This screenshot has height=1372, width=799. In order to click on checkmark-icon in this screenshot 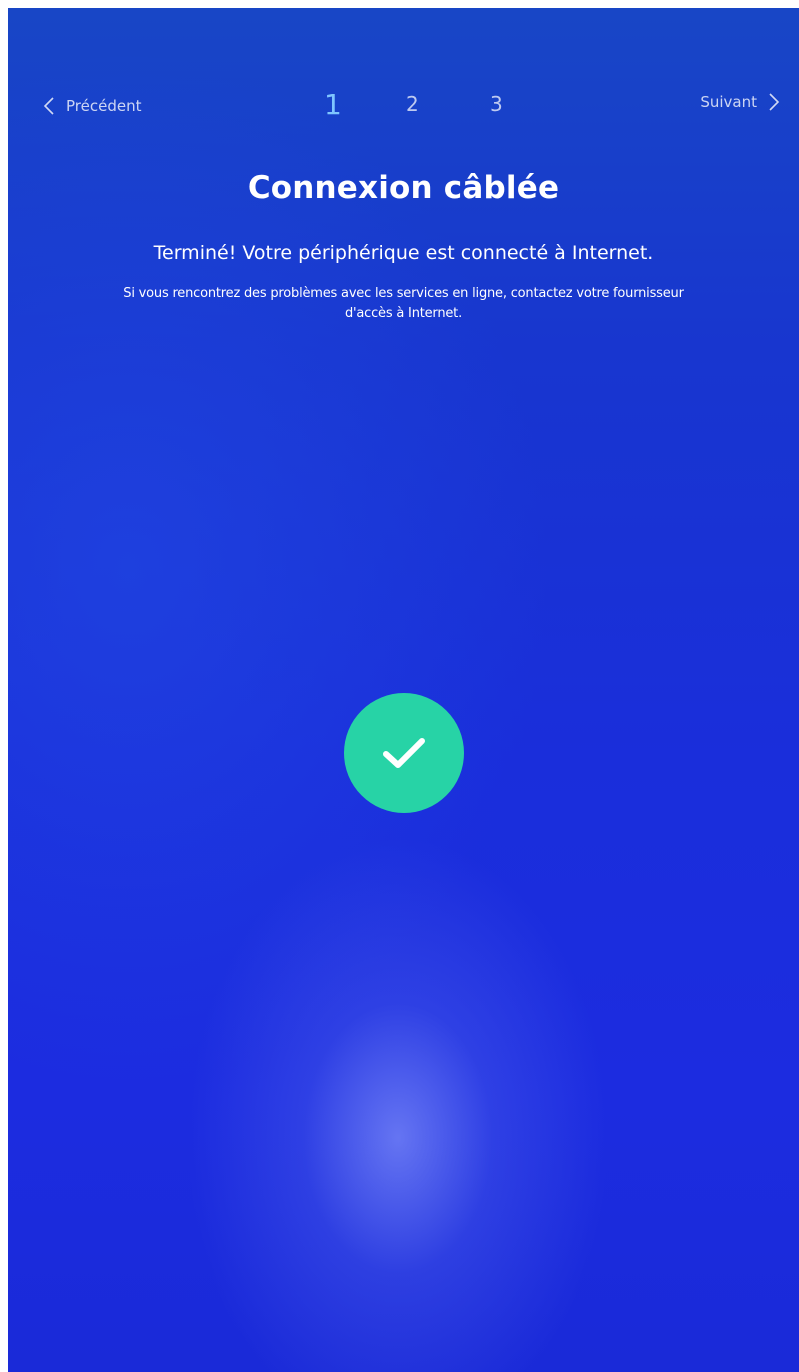, I will do `click(404, 753)`.